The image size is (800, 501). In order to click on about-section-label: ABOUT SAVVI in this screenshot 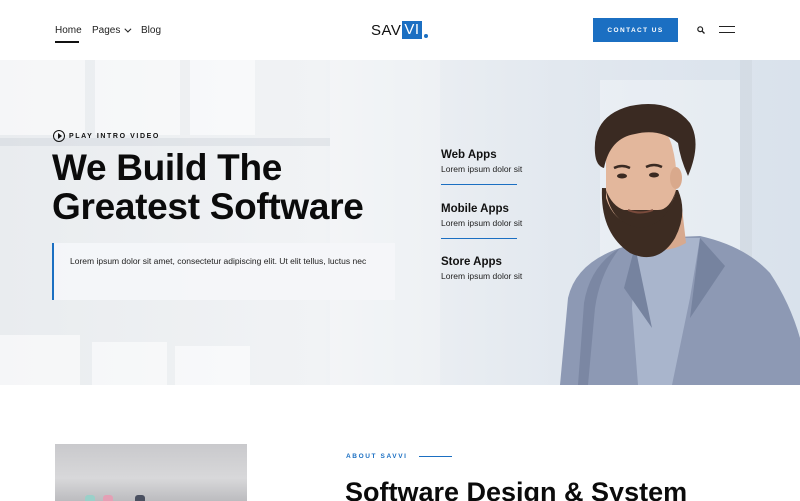, I will do `click(377, 456)`.